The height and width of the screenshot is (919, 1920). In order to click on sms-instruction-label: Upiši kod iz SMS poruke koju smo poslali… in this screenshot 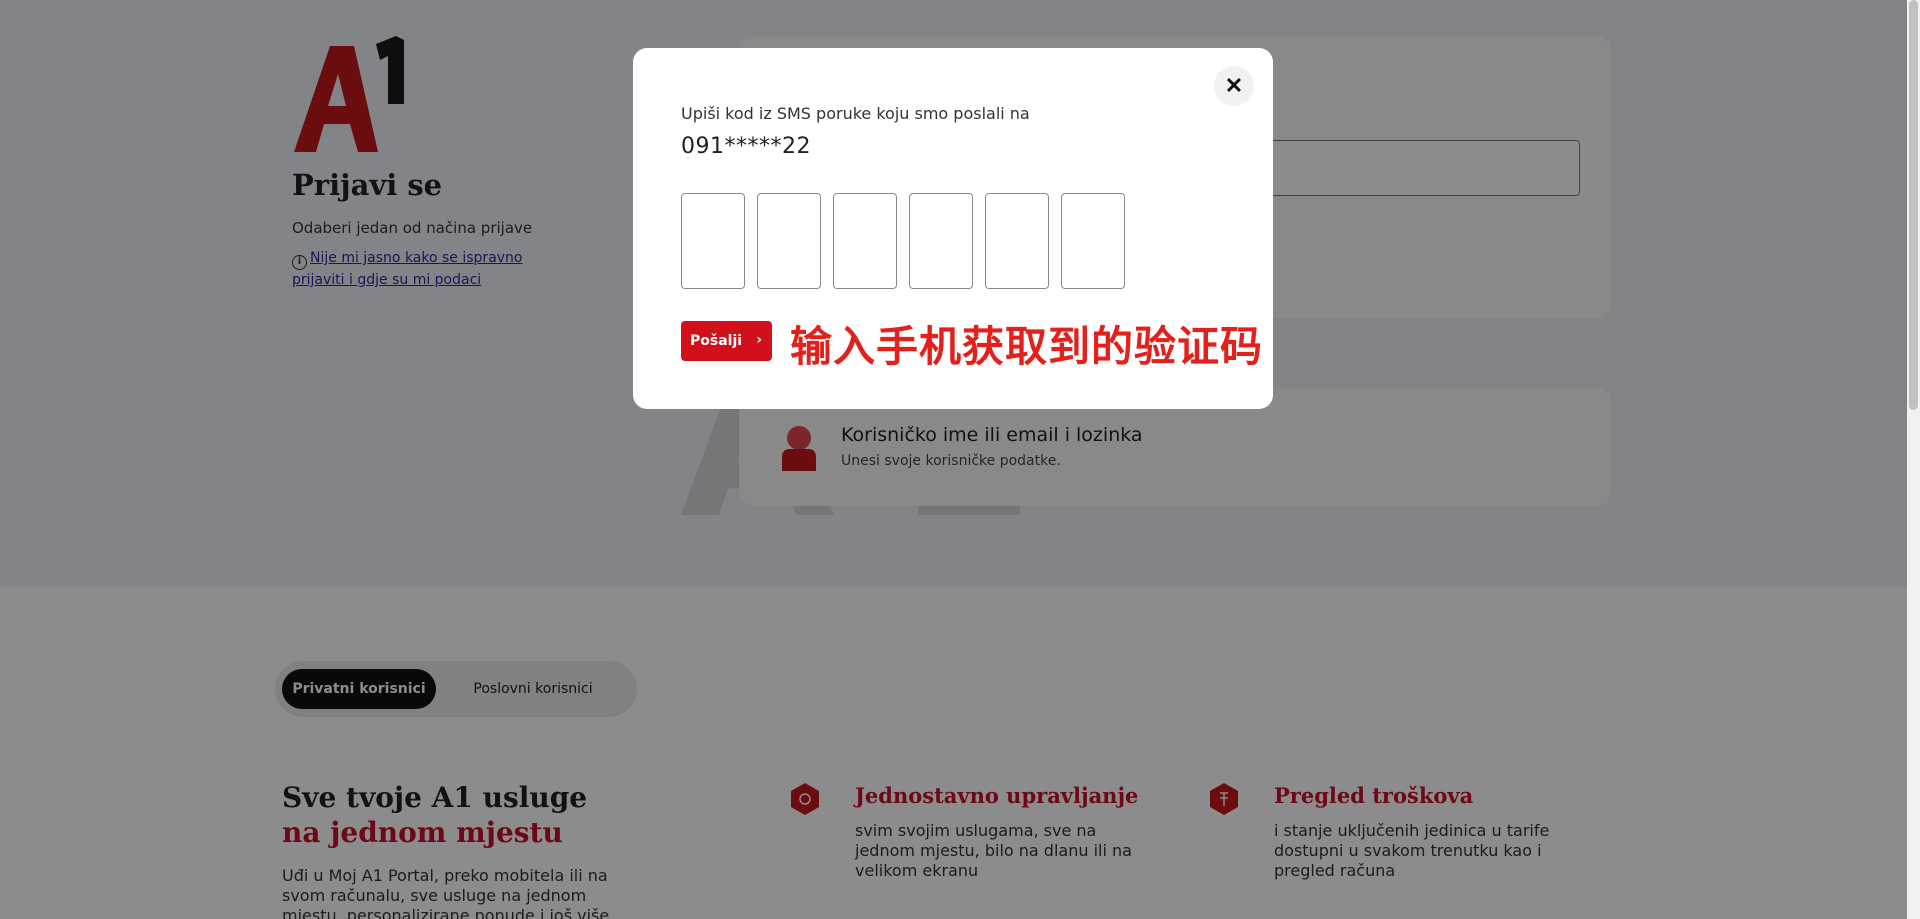, I will do `click(855, 113)`.